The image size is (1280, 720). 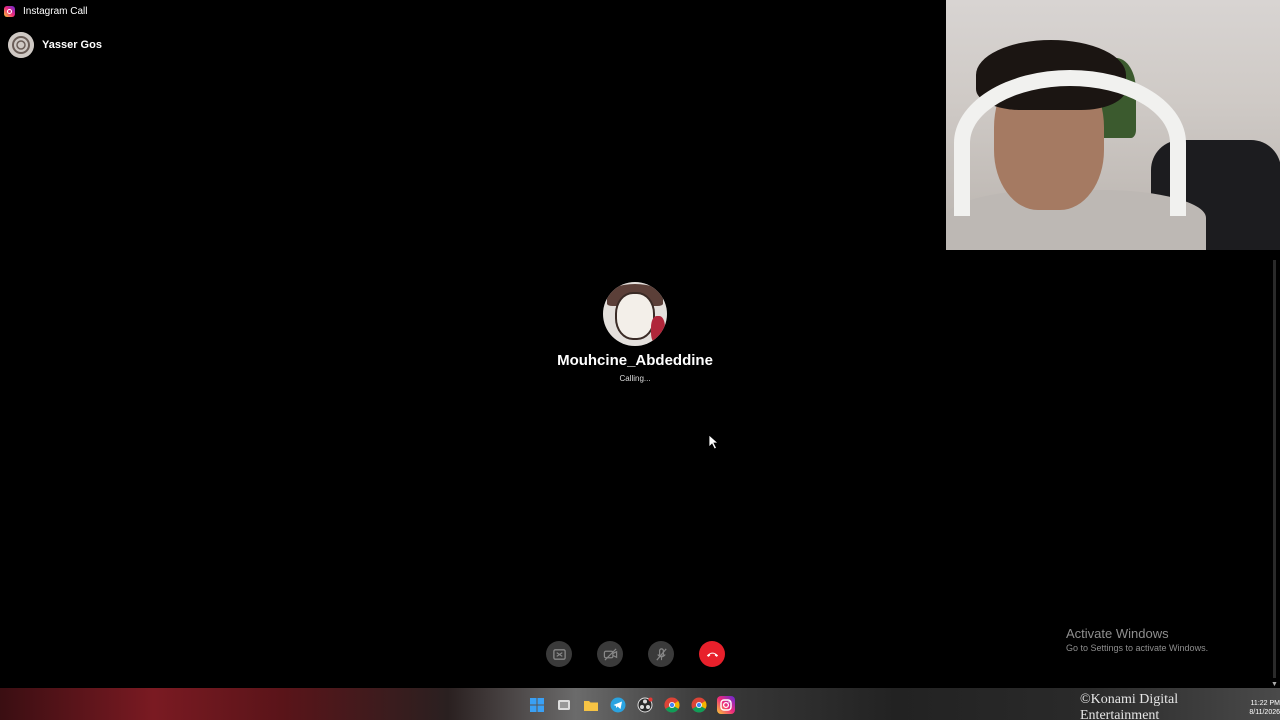 I want to click on windows-start-icon, so click(x=537, y=705).